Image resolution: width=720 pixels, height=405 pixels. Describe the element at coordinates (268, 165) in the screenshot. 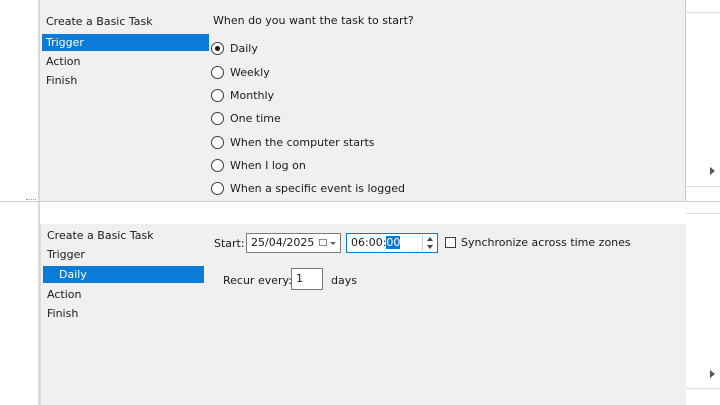

I see `radio-label-log-on: When I log on` at that location.